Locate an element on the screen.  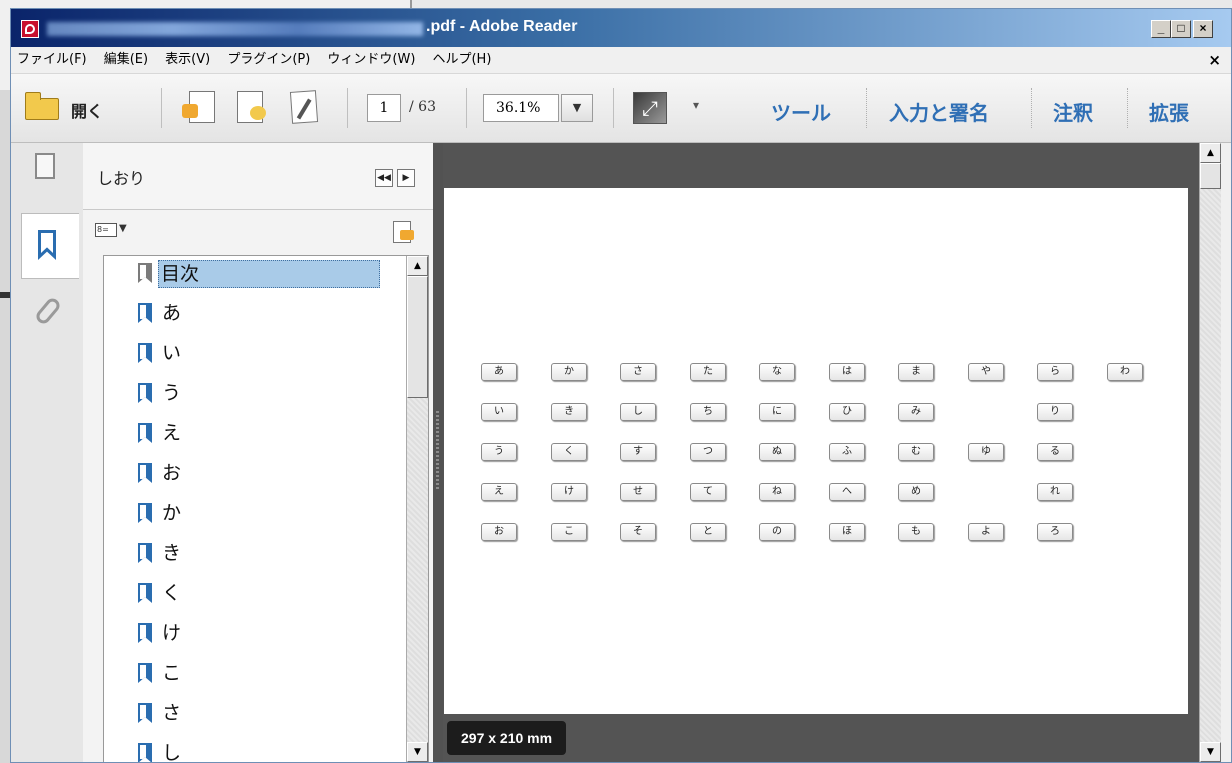
bookmark-scrollbar: ▲ ▼ is located at coordinates (417, 509).